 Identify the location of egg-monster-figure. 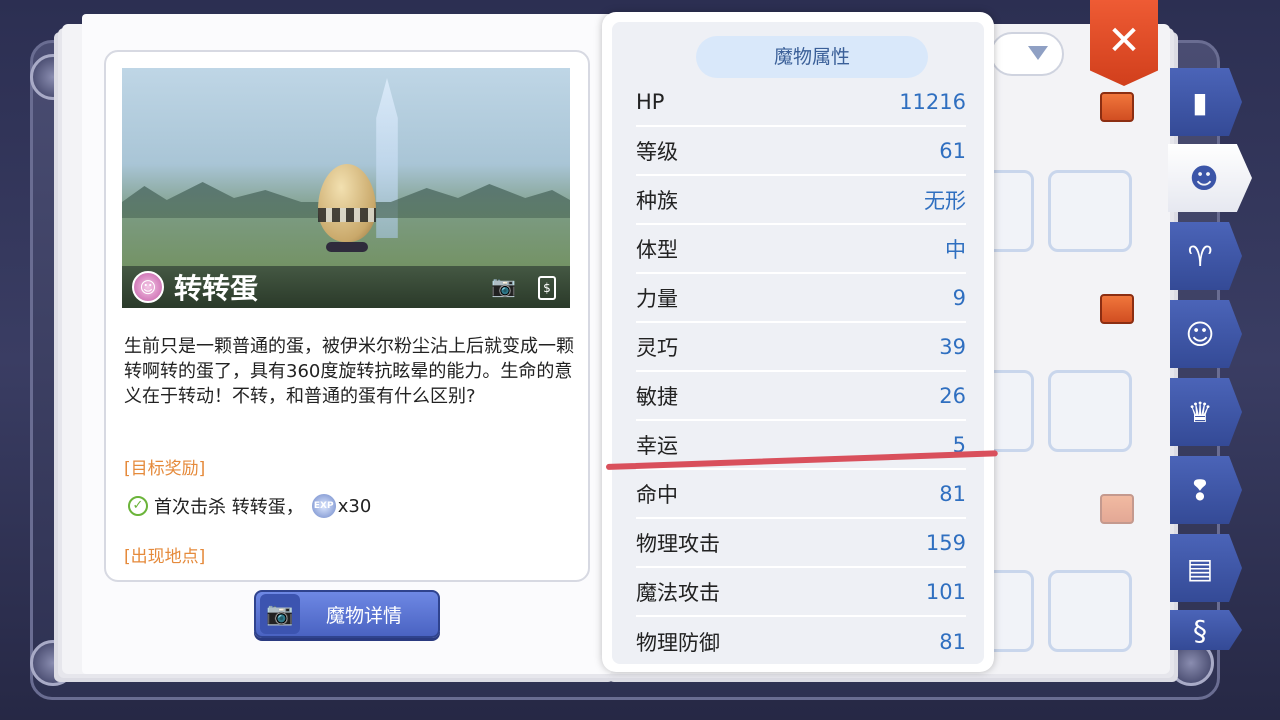
(347, 203).